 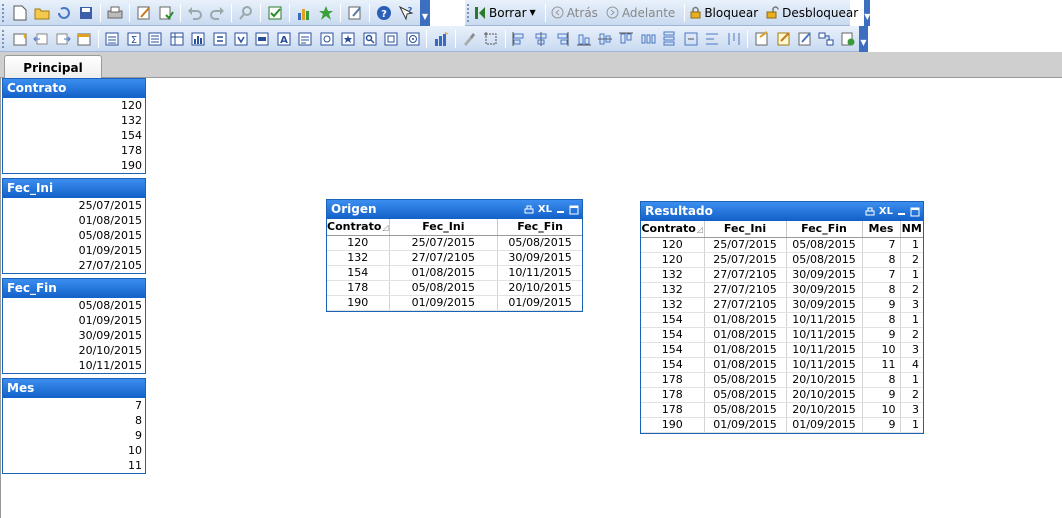 What do you see at coordinates (42, 13) in the screenshot?
I see `open-folder-icon` at bounding box center [42, 13].